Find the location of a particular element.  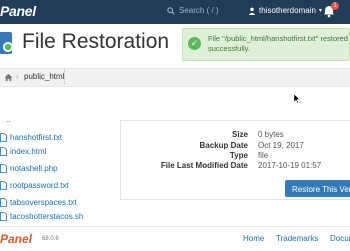

footer-link-home: Home is located at coordinates (253, 238).